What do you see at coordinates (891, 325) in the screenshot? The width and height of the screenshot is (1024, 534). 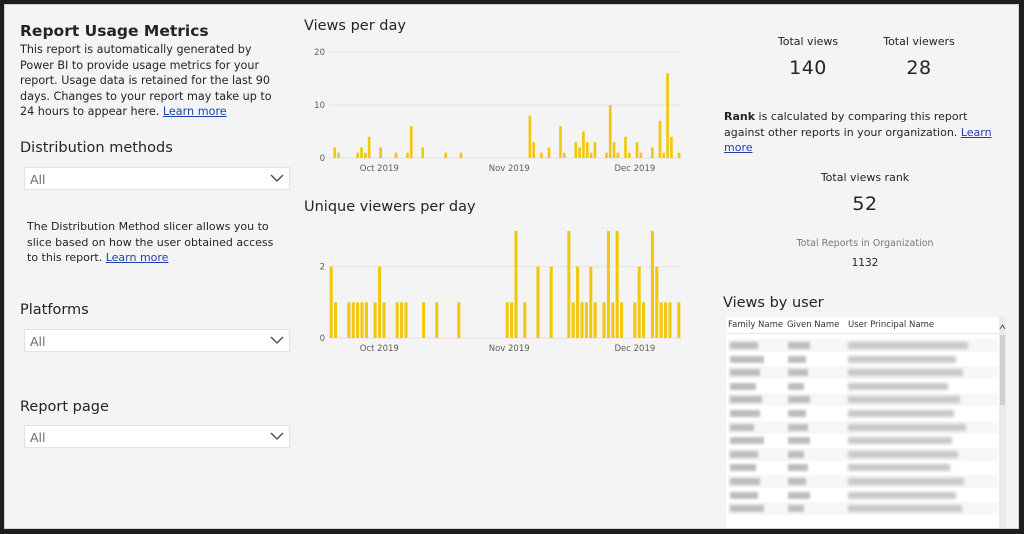 I see `column-header-user-principal-name: User Principal Name` at bounding box center [891, 325].